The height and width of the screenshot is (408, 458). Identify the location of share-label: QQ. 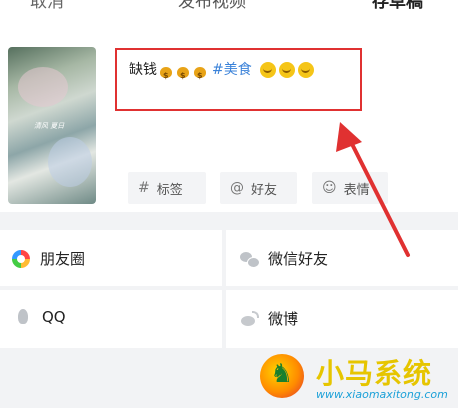
(54, 317).